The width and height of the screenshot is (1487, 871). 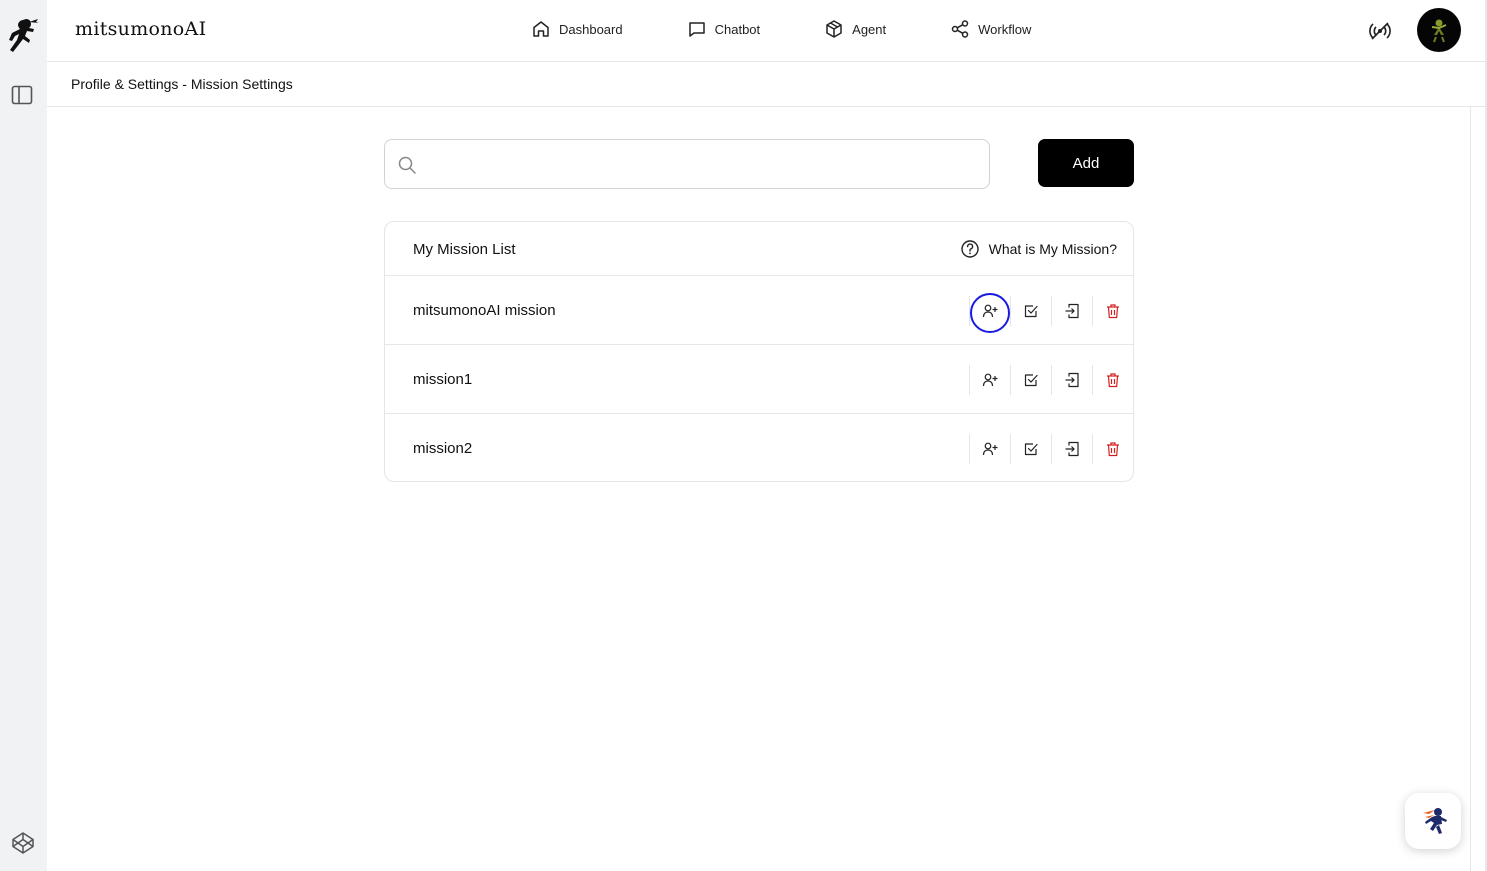 I want to click on question-circle-icon, so click(x=969, y=249).